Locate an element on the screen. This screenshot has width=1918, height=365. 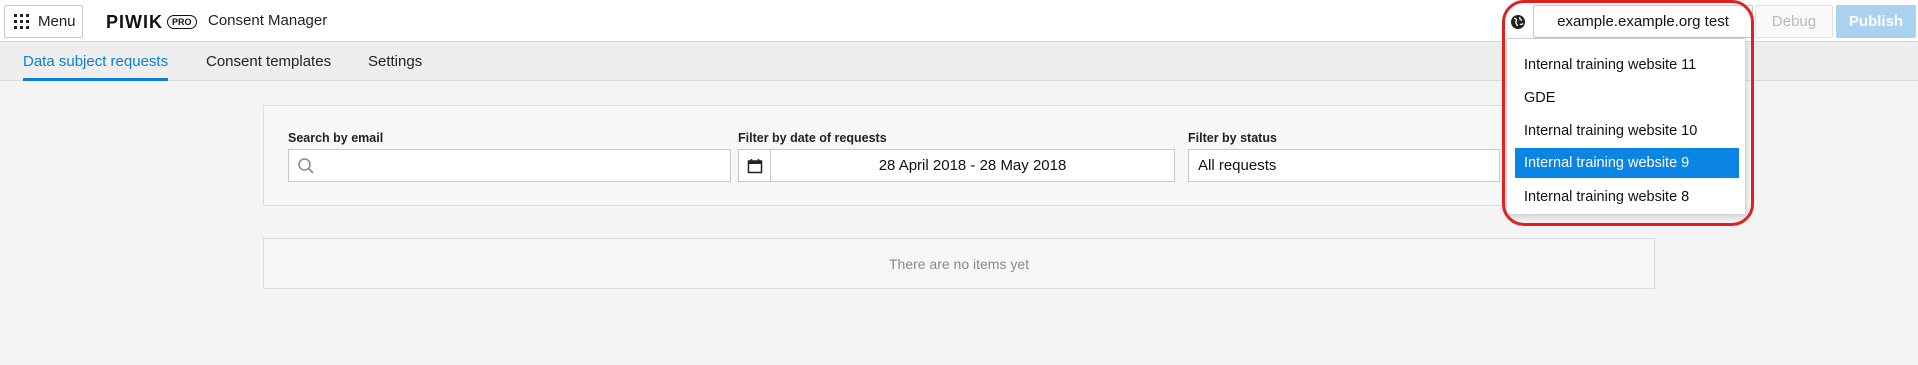
dropdown-item: Internal training website 11 is located at coordinates (1627, 65).